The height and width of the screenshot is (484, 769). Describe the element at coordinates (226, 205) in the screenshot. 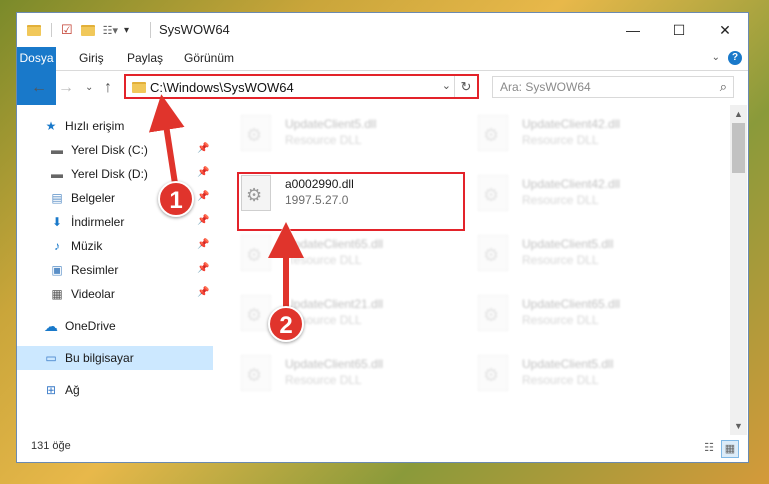

I see `callout-arrows` at that location.